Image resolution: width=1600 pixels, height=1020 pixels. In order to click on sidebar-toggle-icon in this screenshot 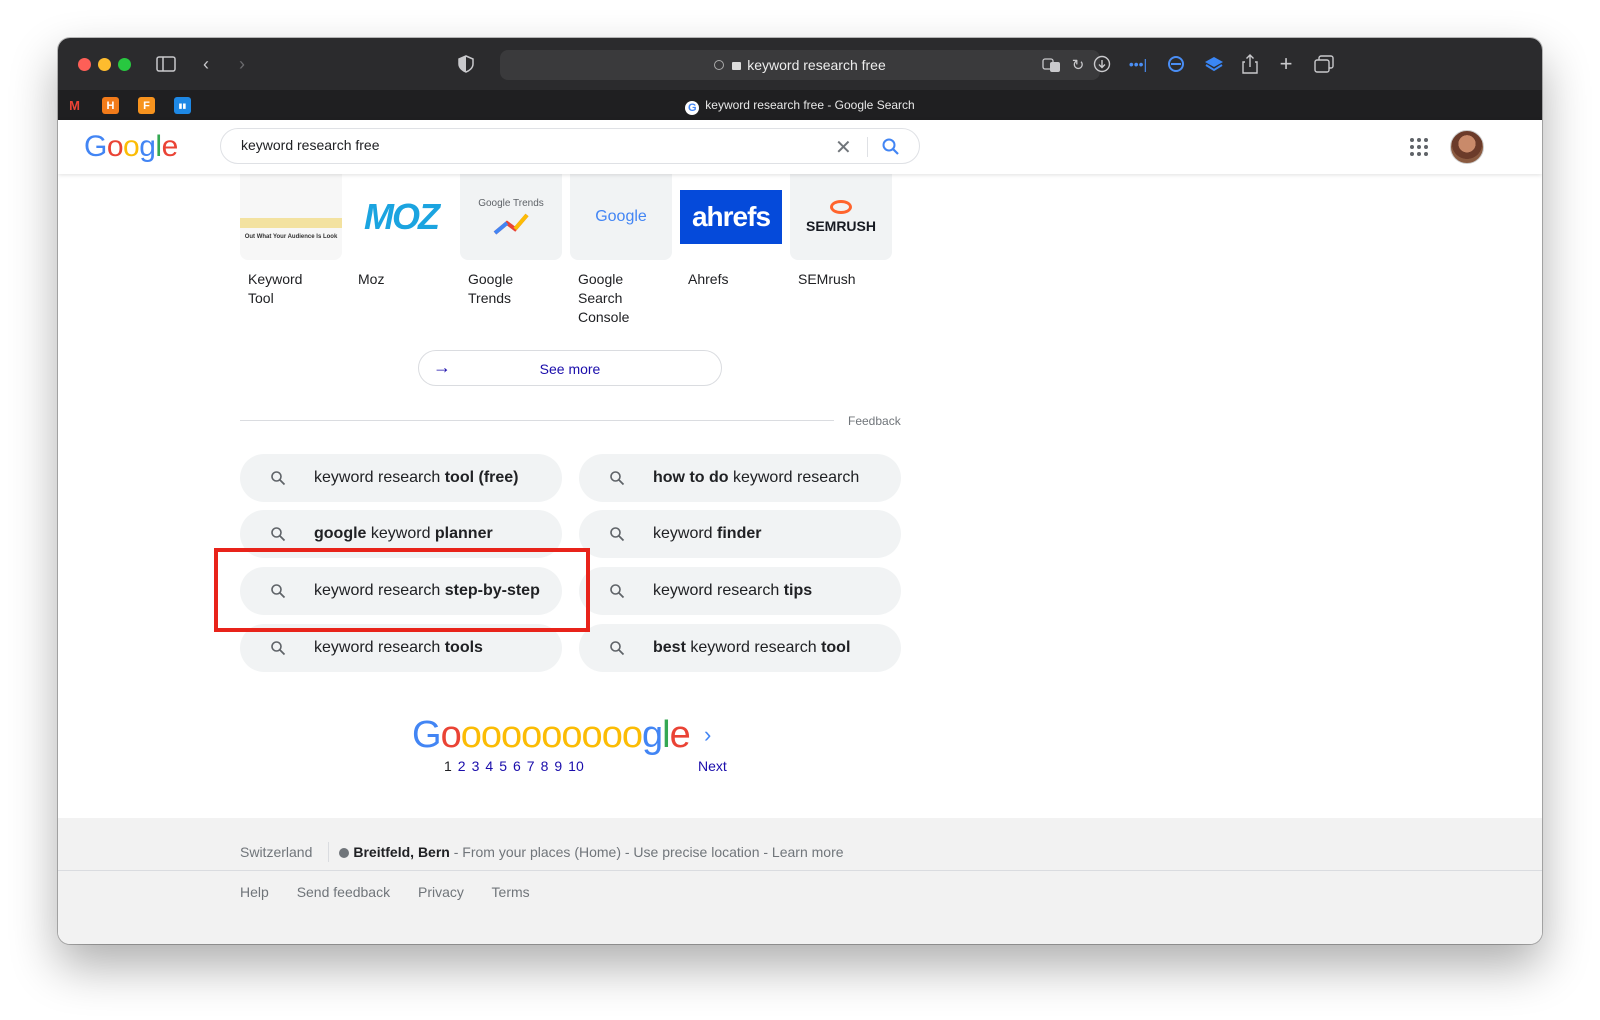, I will do `click(166, 64)`.